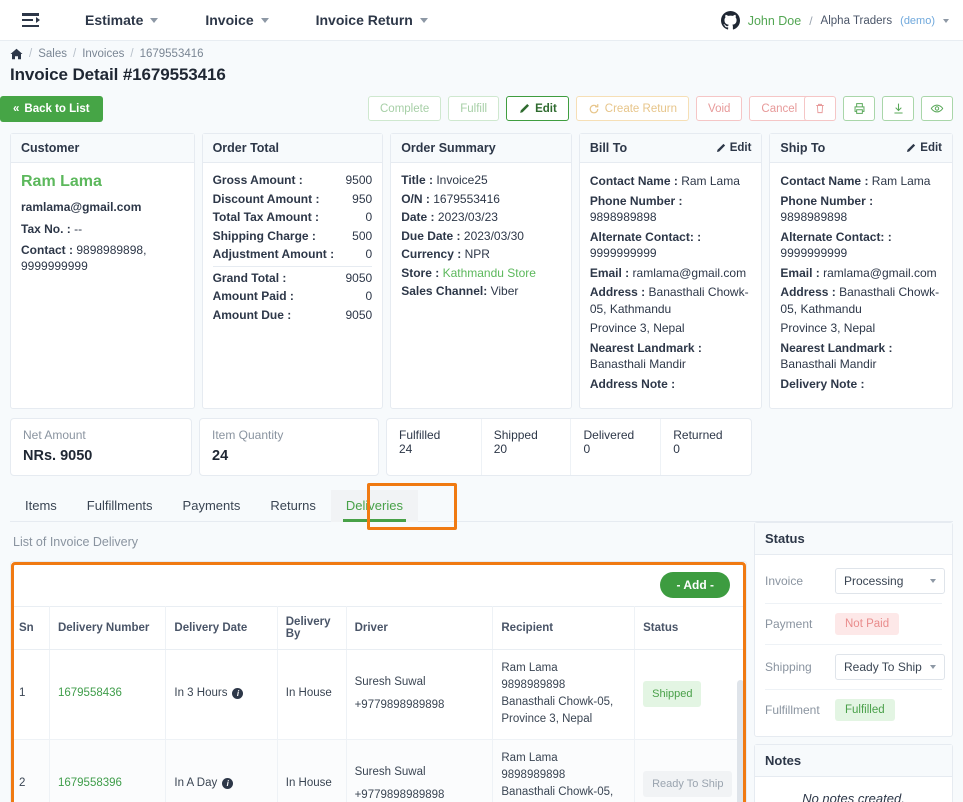 The height and width of the screenshot is (802, 963). What do you see at coordinates (836, 236) in the screenshot?
I see `ship-to-line-label: Alternate Contact: :` at bounding box center [836, 236].